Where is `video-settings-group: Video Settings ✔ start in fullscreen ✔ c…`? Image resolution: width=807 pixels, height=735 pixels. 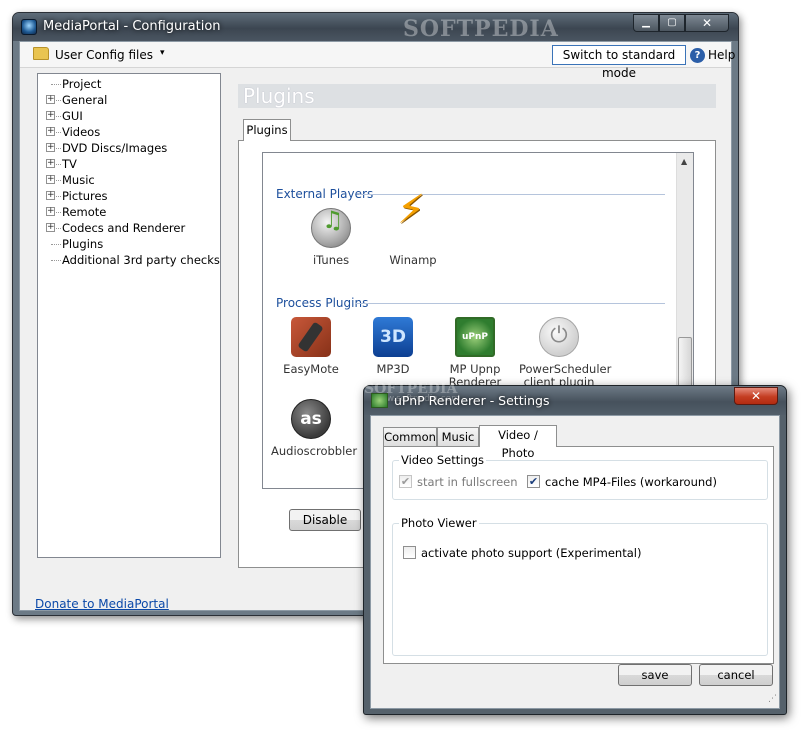 video-settings-group: Video Settings ✔ start in fullscreen ✔ c… is located at coordinates (580, 476).